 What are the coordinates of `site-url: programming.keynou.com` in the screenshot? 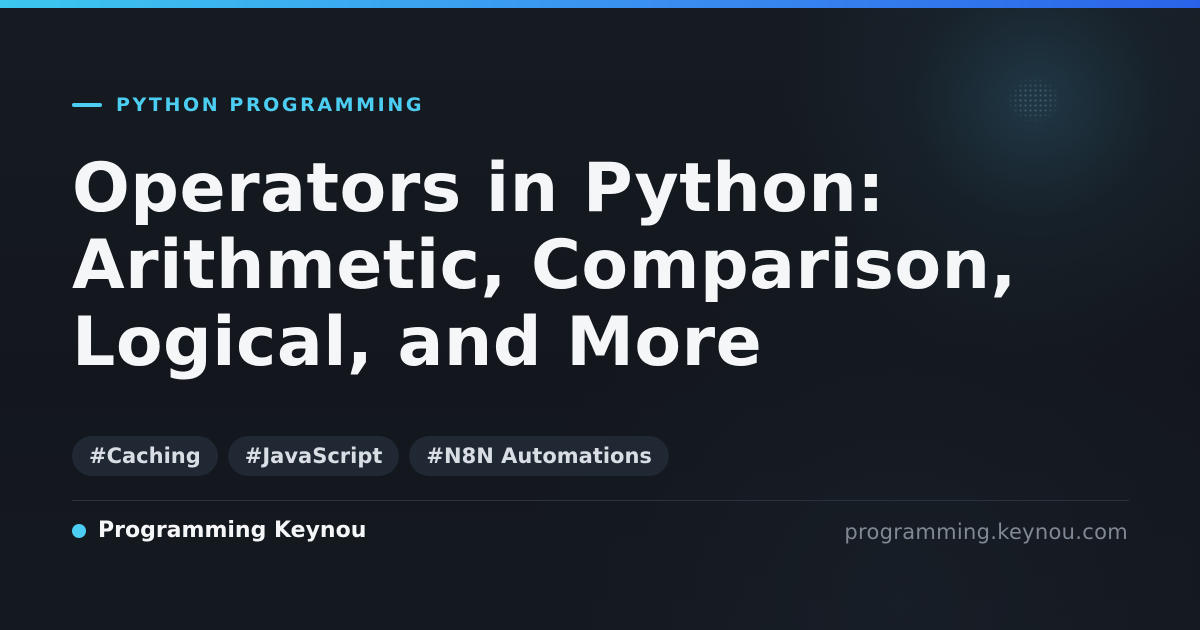 It's located at (986, 532).